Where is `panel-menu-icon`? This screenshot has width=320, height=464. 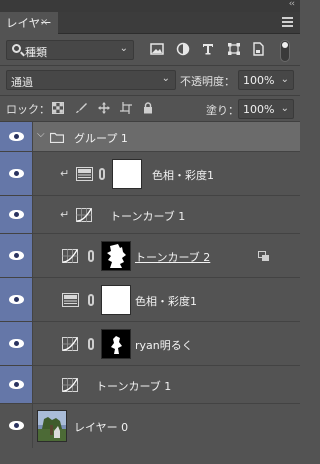
panel-menu-icon is located at coordinates (287, 23).